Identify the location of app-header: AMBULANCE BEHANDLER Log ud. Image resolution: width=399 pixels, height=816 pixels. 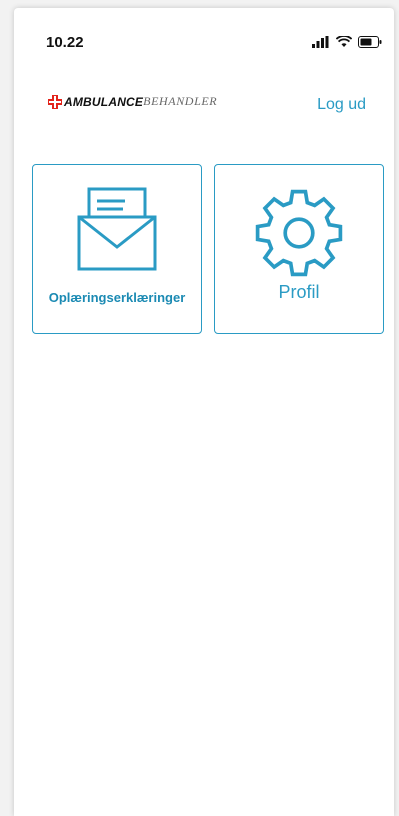
(204, 100).